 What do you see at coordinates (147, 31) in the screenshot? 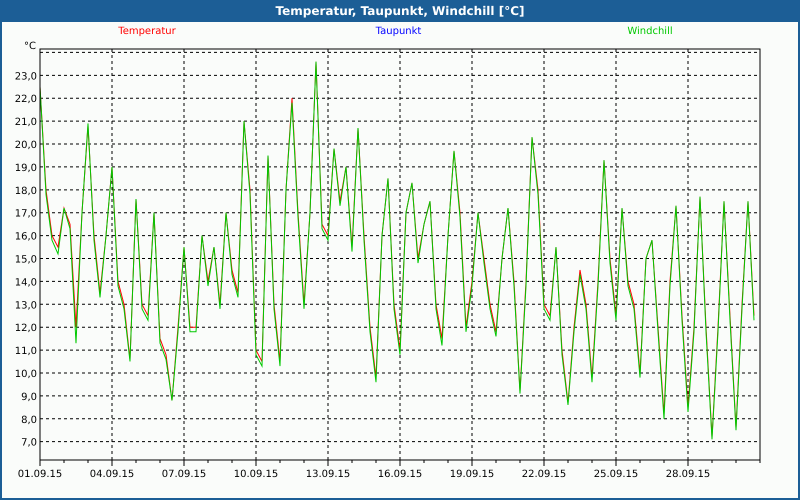
I see `legend-label: Temperatur` at bounding box center [147, 31].